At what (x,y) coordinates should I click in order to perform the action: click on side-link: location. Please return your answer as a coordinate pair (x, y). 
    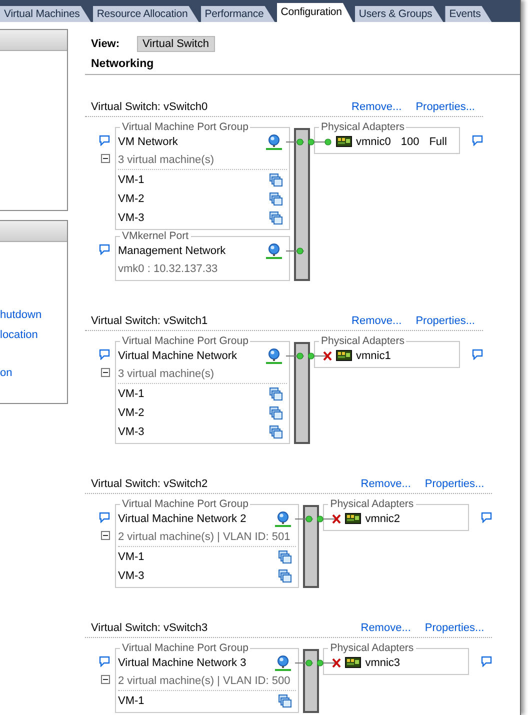
    Looking at the image, I should click on (33, 335).